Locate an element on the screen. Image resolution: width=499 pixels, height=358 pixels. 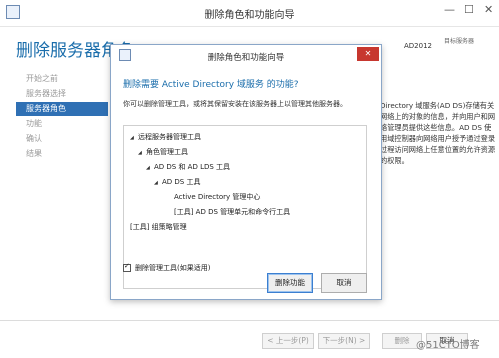
tree-item-rsat: ◢ 远程服务器管理工具 is located at coordinates (165, 137).